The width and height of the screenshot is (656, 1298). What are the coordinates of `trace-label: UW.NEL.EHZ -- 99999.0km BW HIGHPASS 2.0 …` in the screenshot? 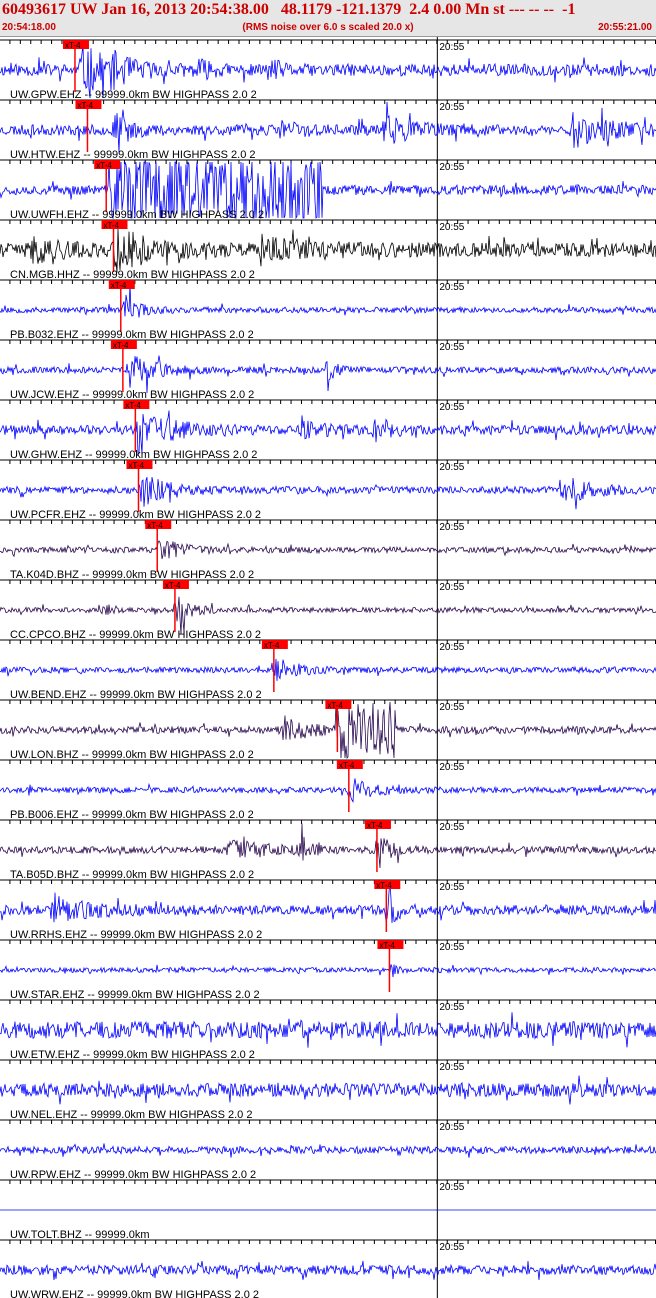 It's located at (131, 1115).